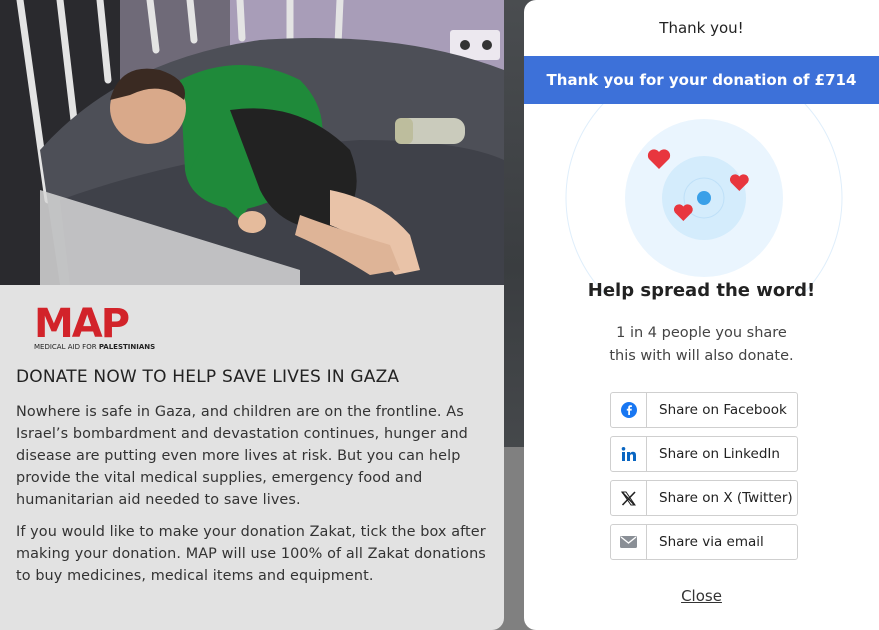 This screenshot has height=630, width=879. Describe the element at coordinates (704, 199) in the screenshot. I see `spread-illustration` at that location.